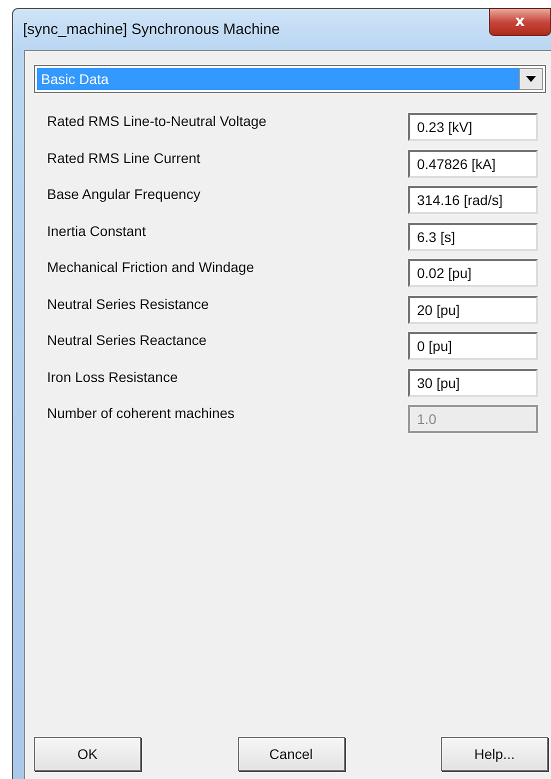  Describe the element at coordinates (124, 158) in the screenshot. I see `field-label: Rated RMS Line Current` at that location.